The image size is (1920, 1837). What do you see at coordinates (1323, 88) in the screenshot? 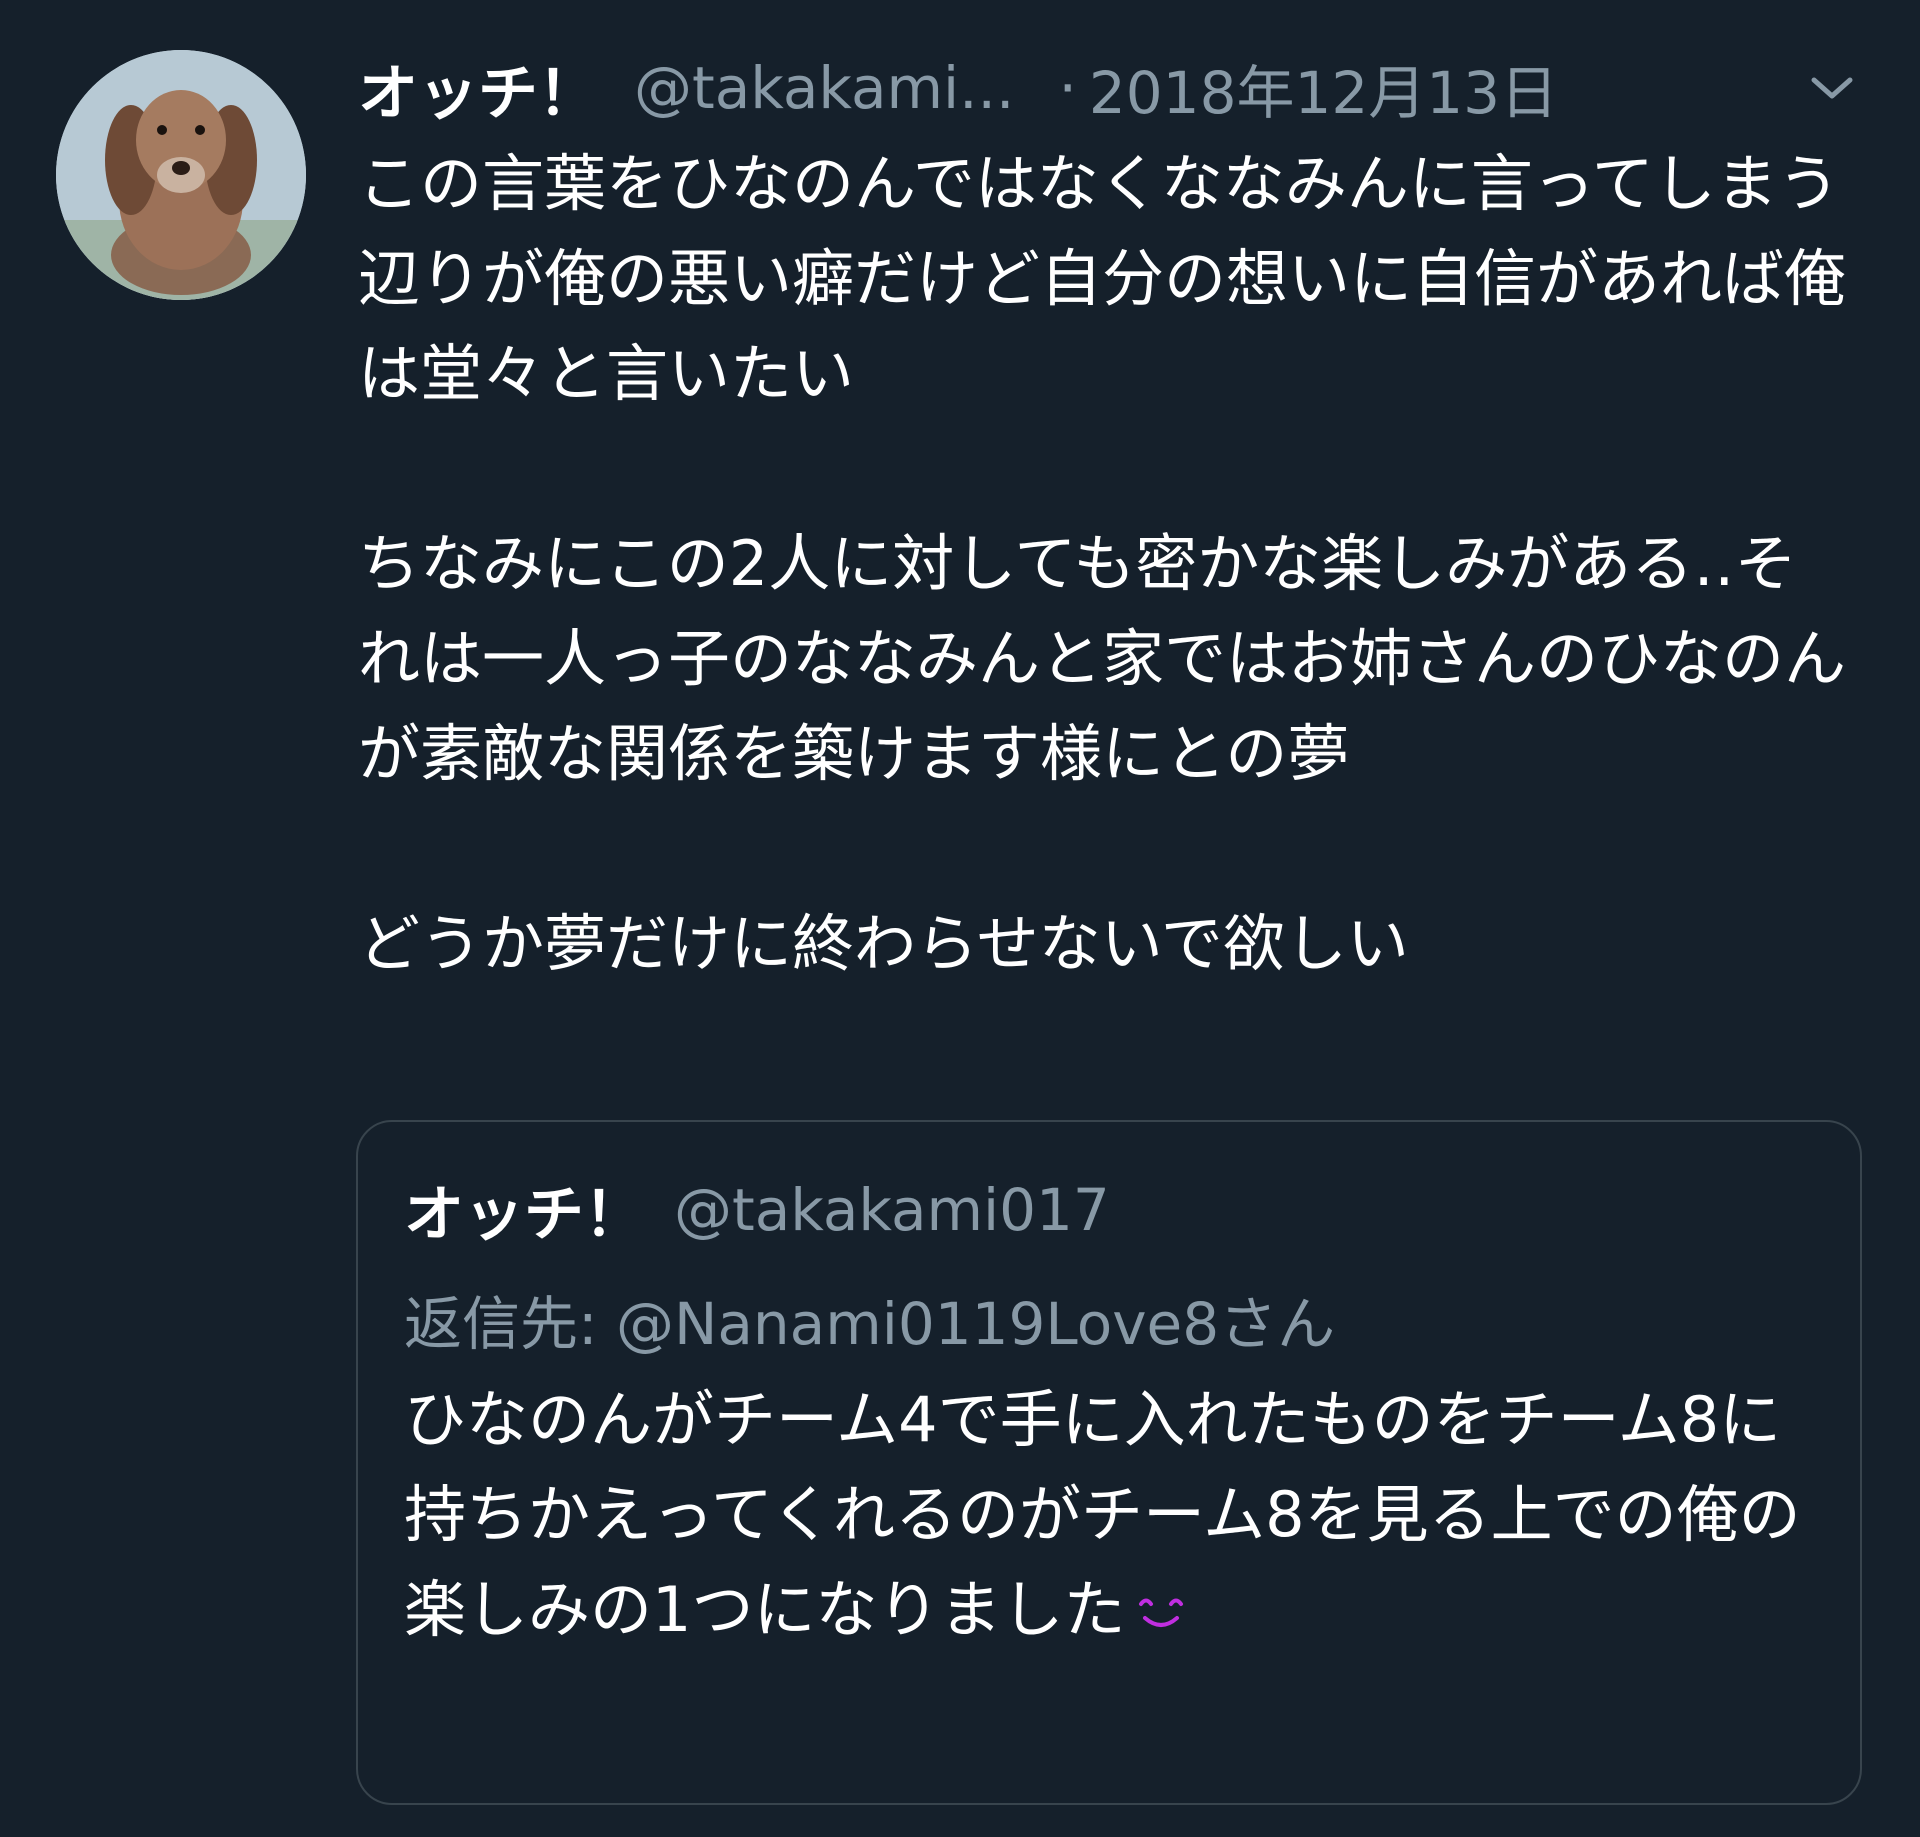
I see `tweet-date: 2018年12月13日` at bounding box center [1323, 88].